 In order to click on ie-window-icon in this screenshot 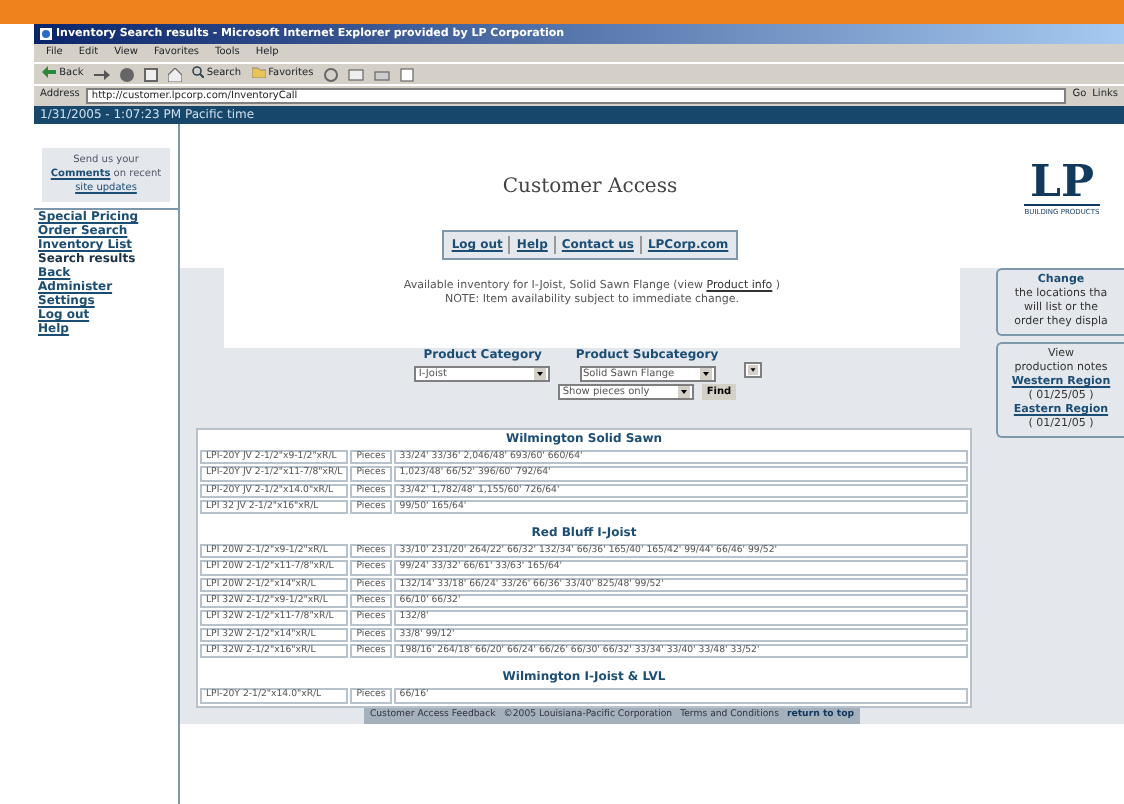, I will do `click(46, 34)`.